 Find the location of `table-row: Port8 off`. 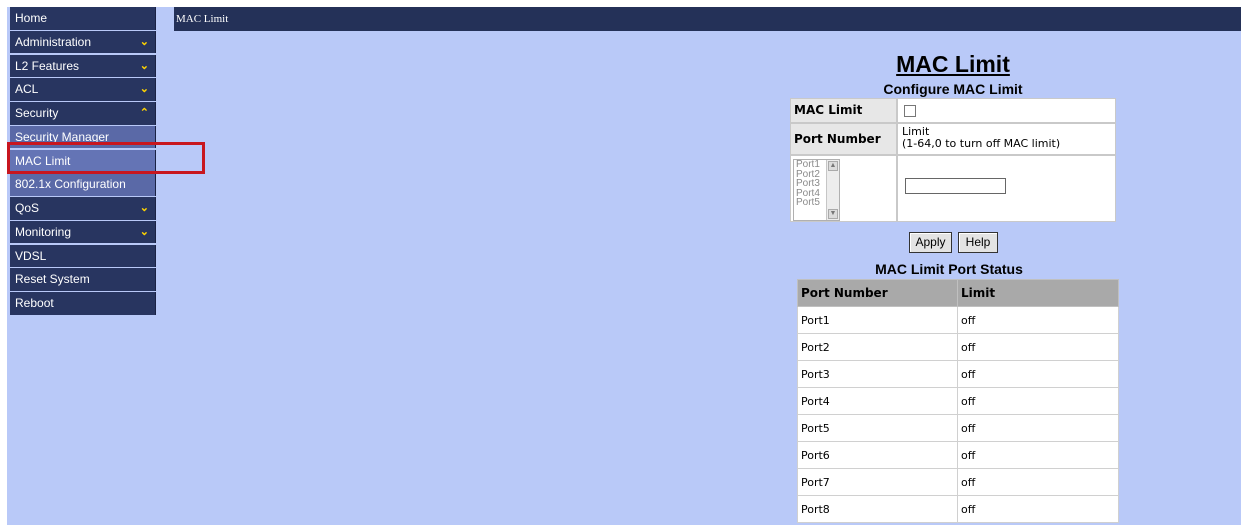

table-row: Port8 off is located at coordinates (958, 509).